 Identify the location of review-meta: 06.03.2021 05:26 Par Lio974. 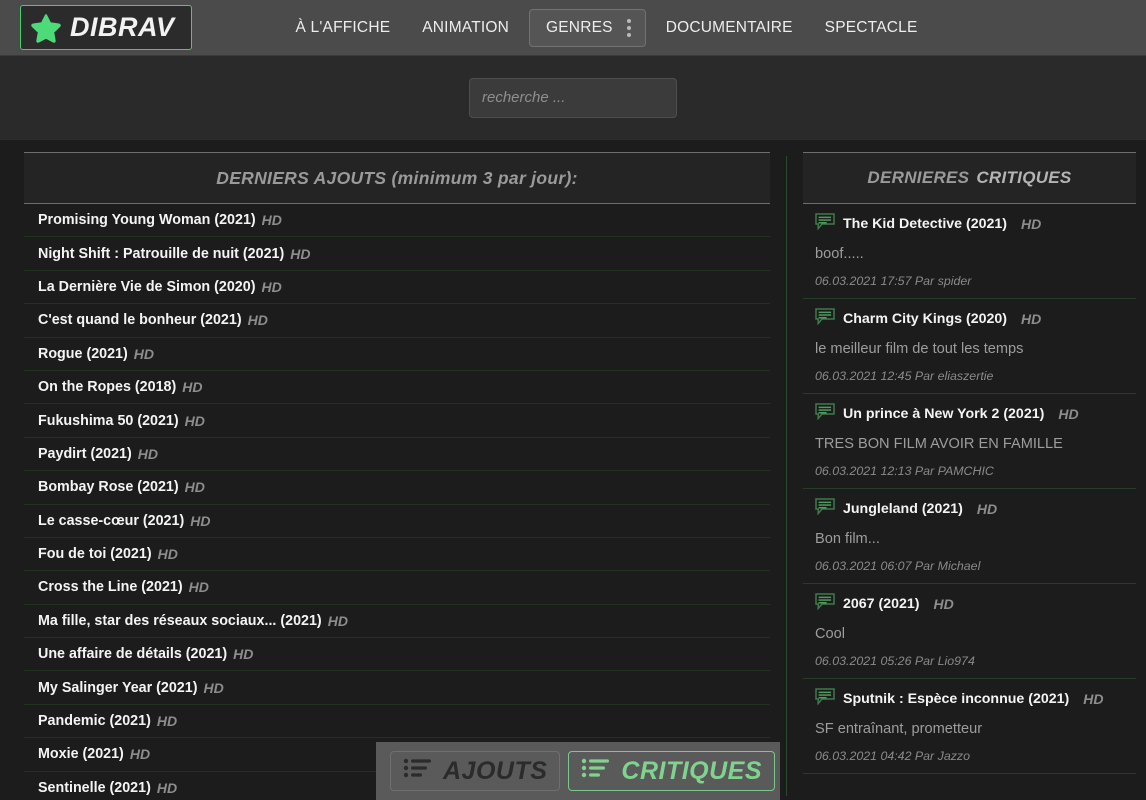
(895, 661).